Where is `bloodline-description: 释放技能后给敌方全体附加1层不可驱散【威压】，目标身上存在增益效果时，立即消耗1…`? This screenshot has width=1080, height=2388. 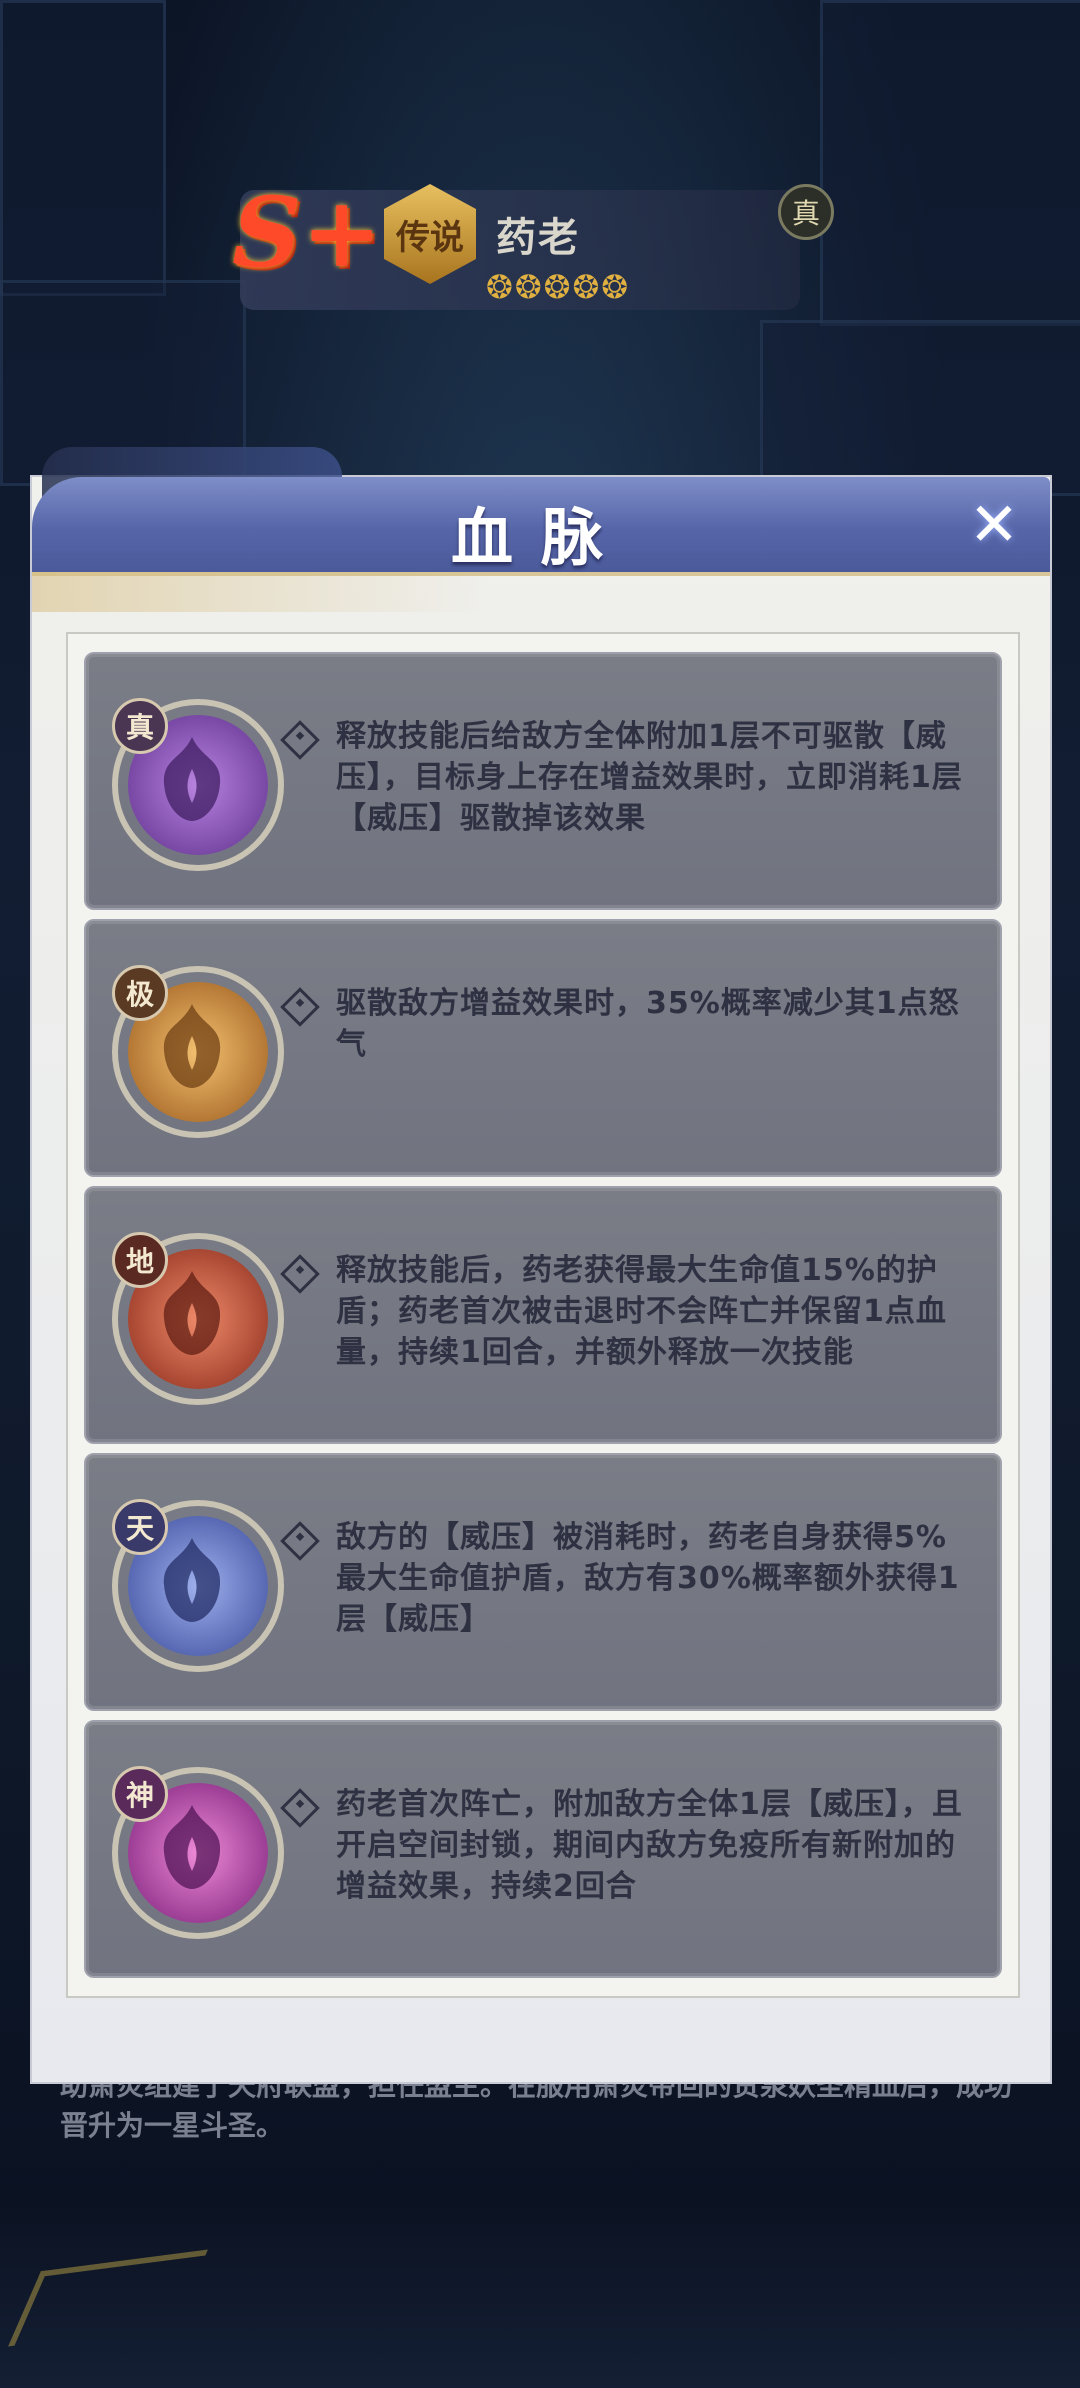
bloodline-description: 释放技能后给敌方全体附加1层不可驱散【威压】，目标身上存在增益效果时，立即消耗1… is located at coordinates (649, 777).